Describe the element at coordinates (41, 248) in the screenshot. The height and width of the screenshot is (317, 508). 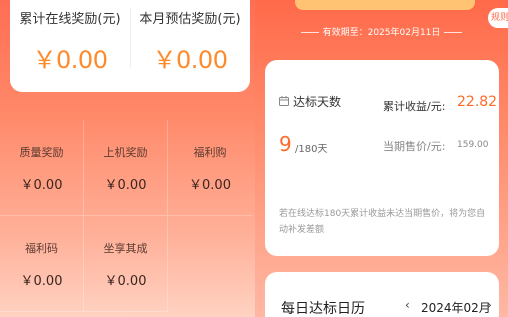
I see `reward-cell-label: 福利码` at that location.